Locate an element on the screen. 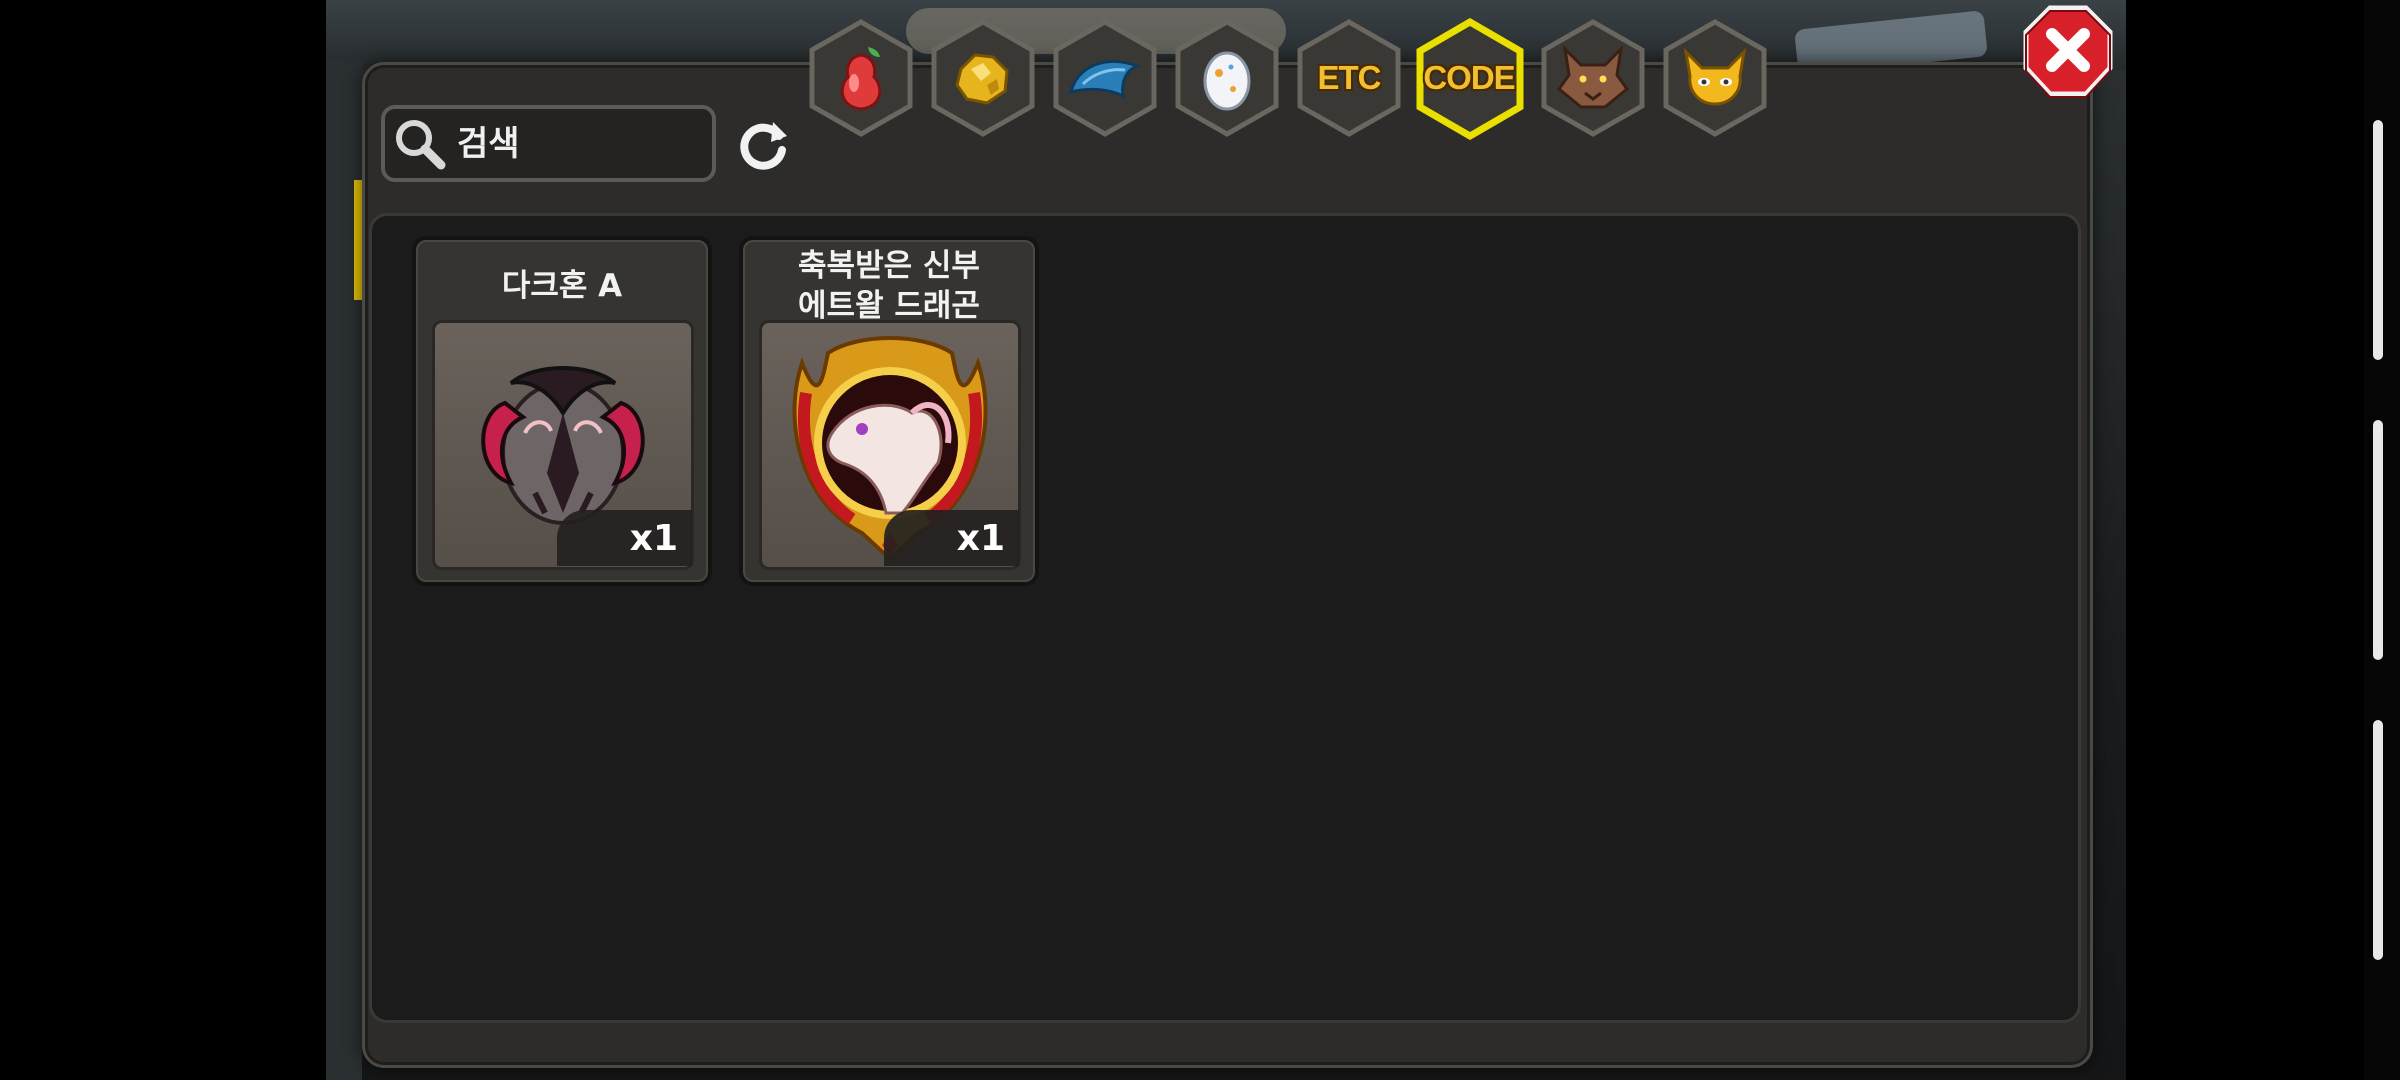 The image size is (2400, 1080). code-text-icon: CODE is located at coordinates (1469, 77).